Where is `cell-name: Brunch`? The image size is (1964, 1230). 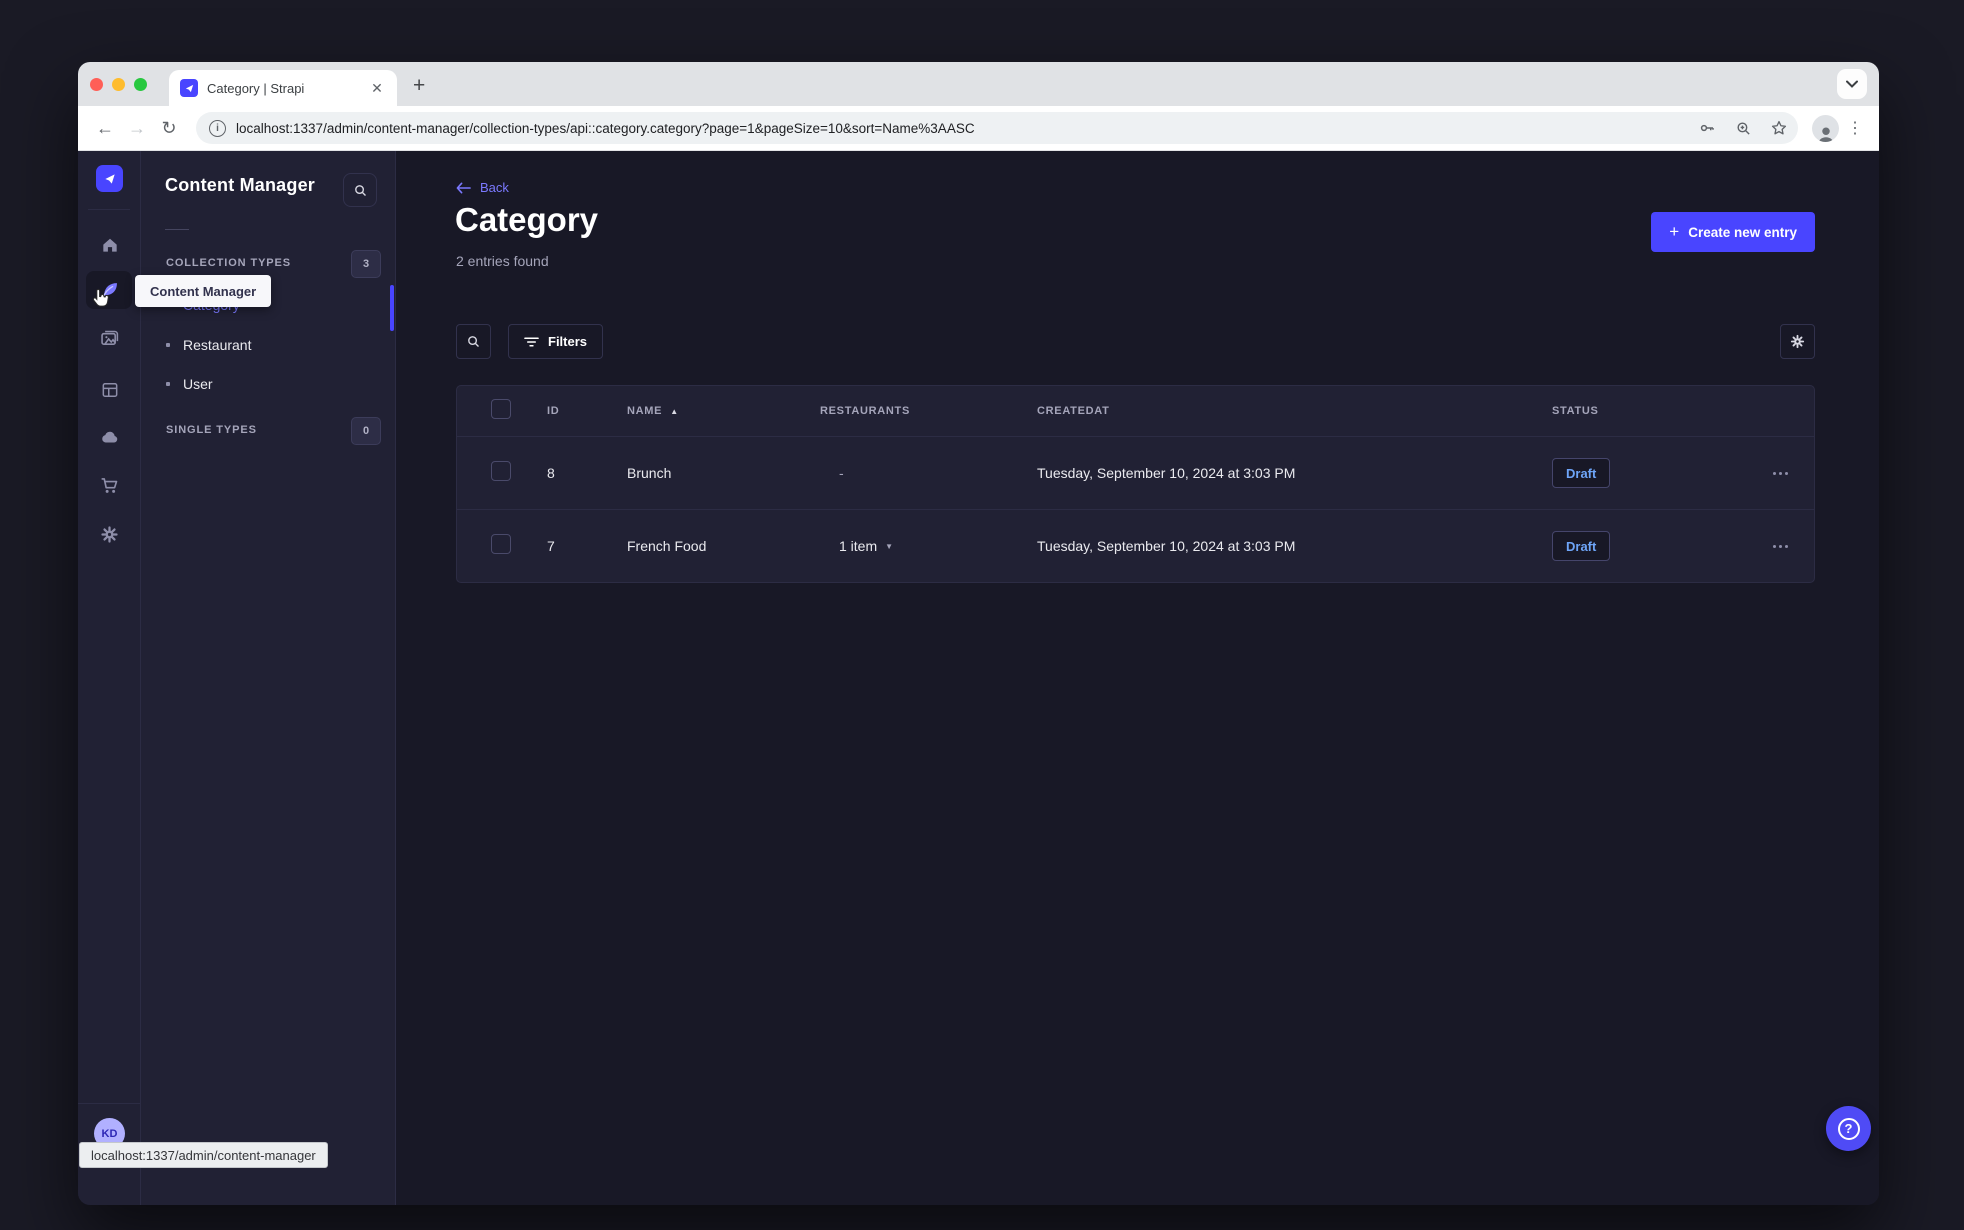
cell-name: Brunch is located at coordinates (649, 473).